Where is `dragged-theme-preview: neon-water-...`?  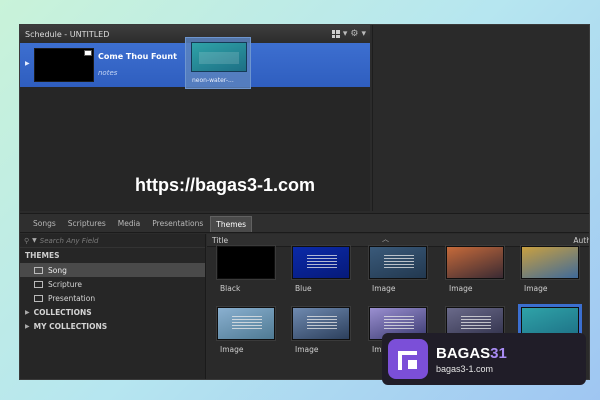
dragged-theme-preview: neon-water-... is located at coordinates (218, 63).